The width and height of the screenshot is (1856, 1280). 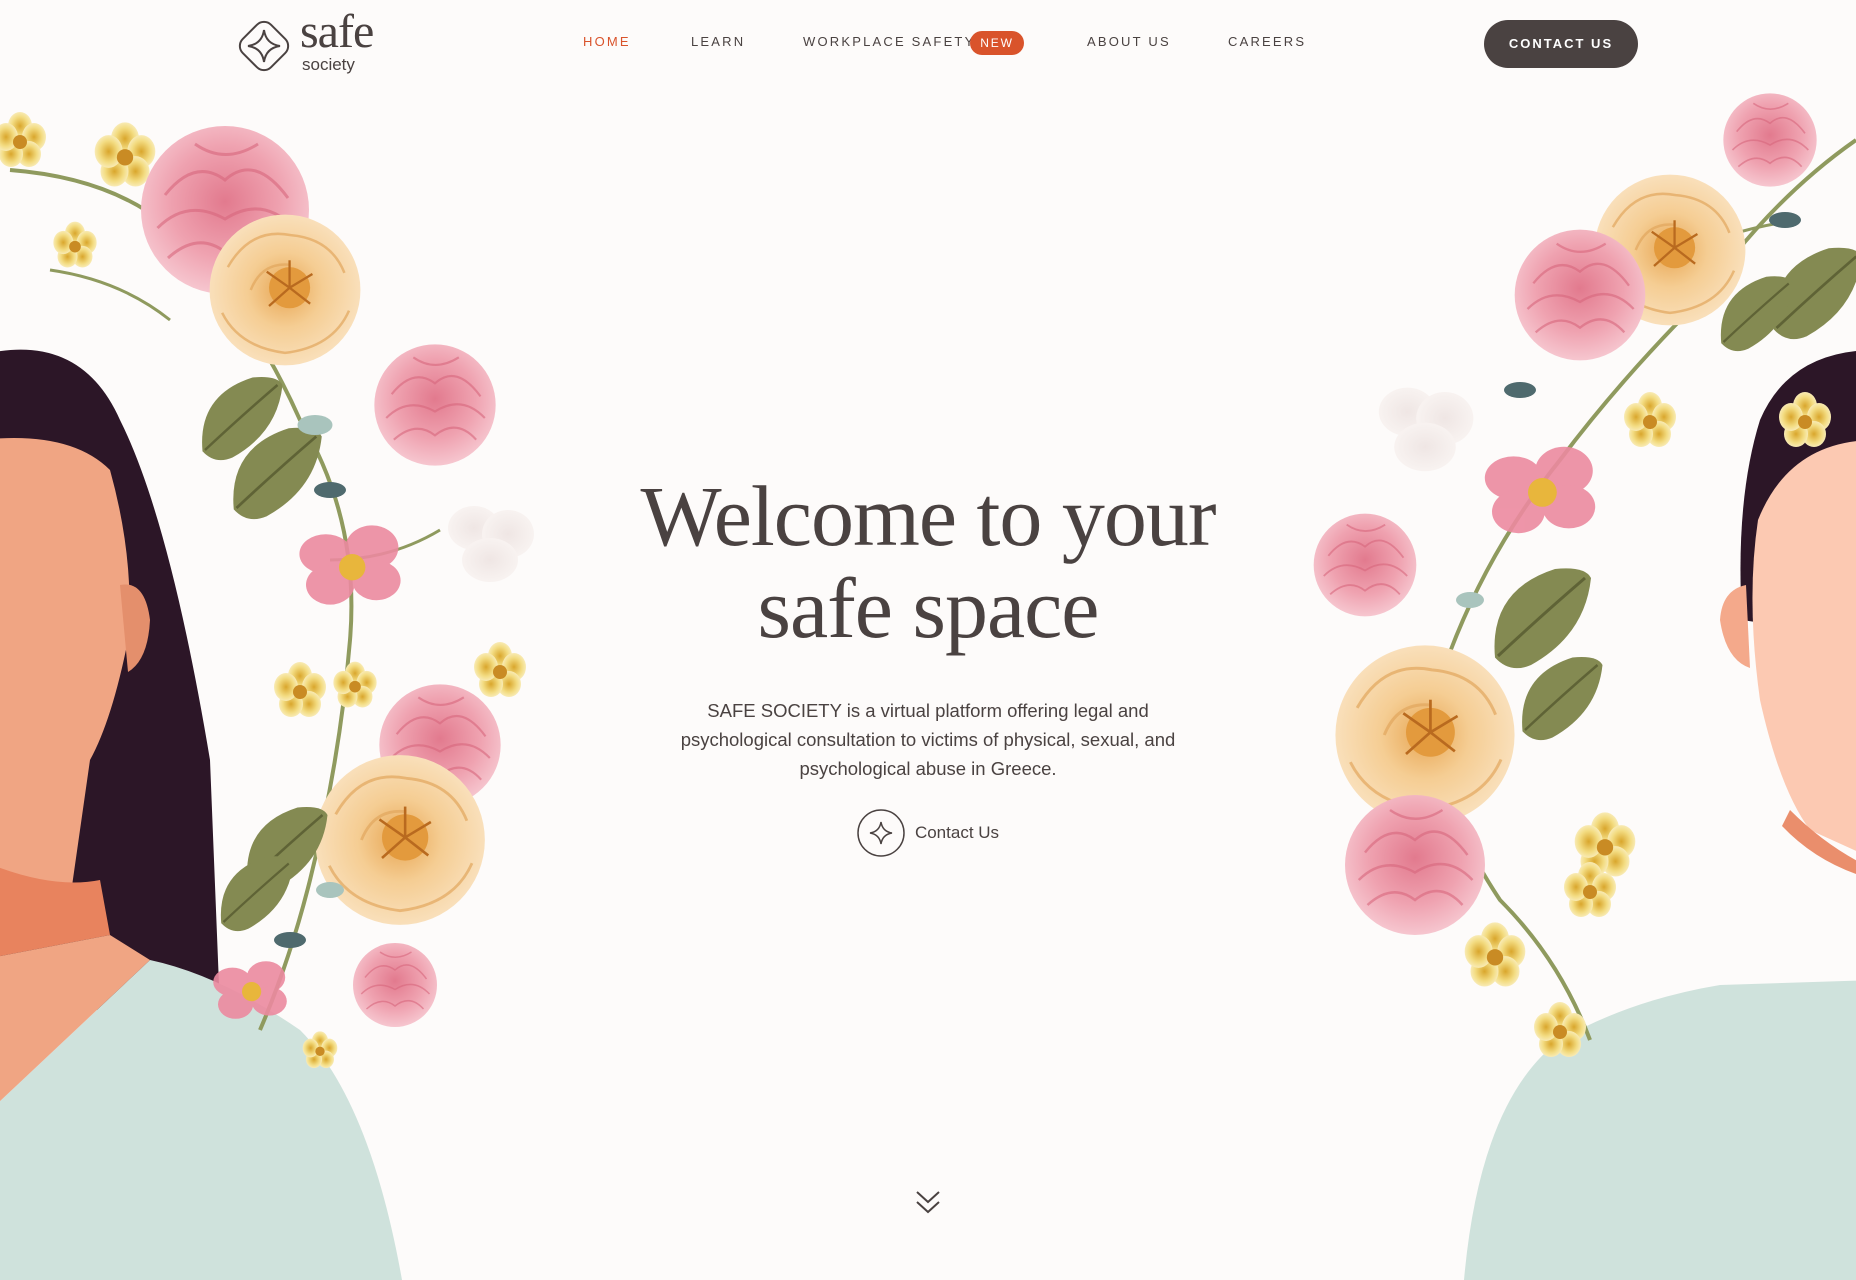 What do you see at coordinates (718, 41) in the screenshot?
I see `nav-learn: LEARN` at bounding box center [718, 41].